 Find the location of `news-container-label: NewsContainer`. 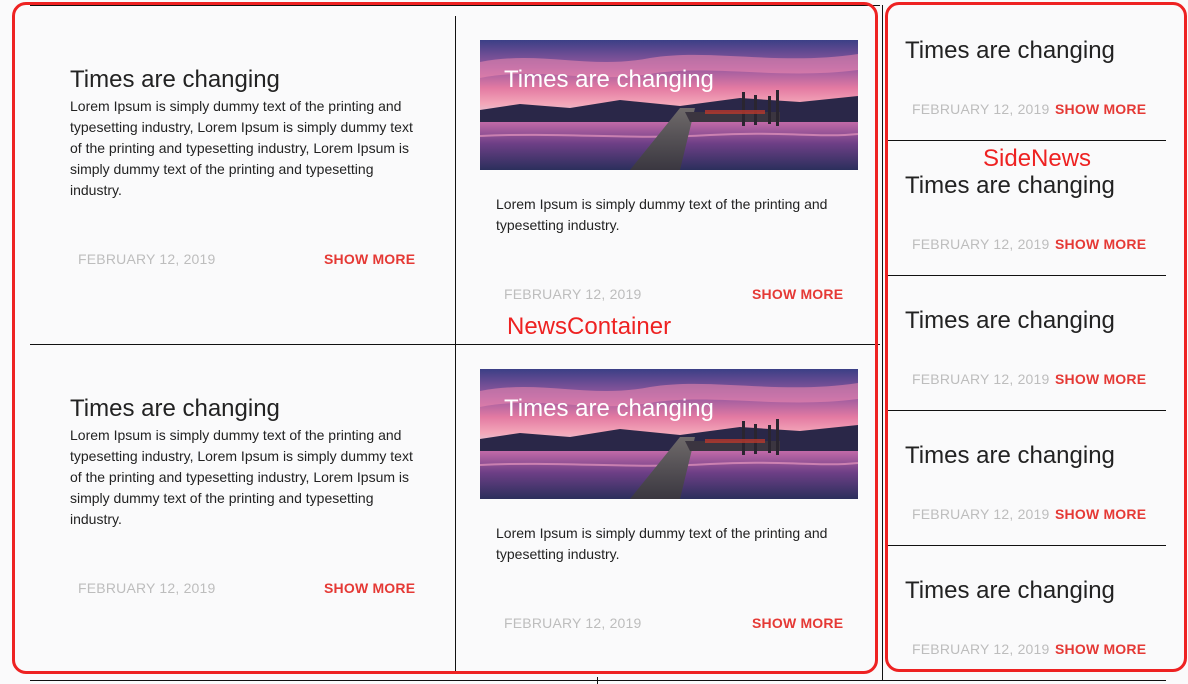

news-container-label: NewsContainer is located at coordinates (589, 326).